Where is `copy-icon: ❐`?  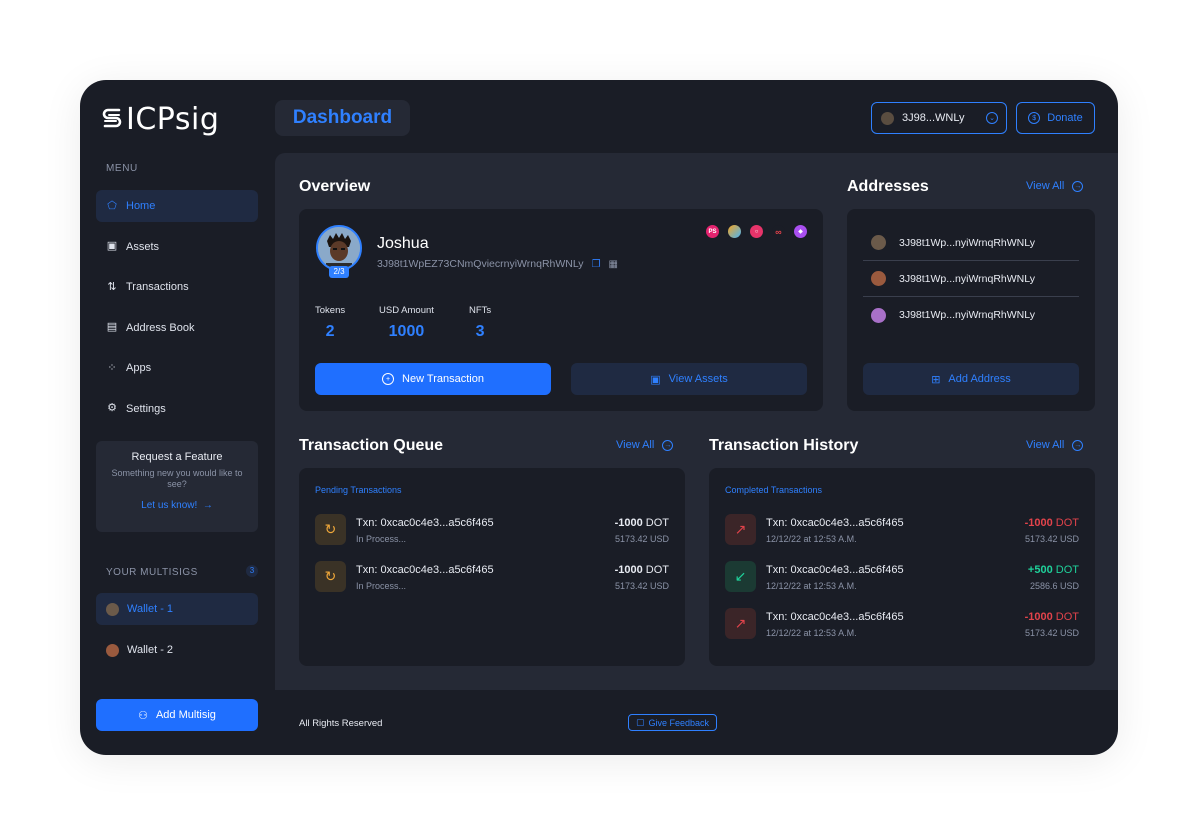
copy-icon: ❐ is located at coordinates (596, 264).